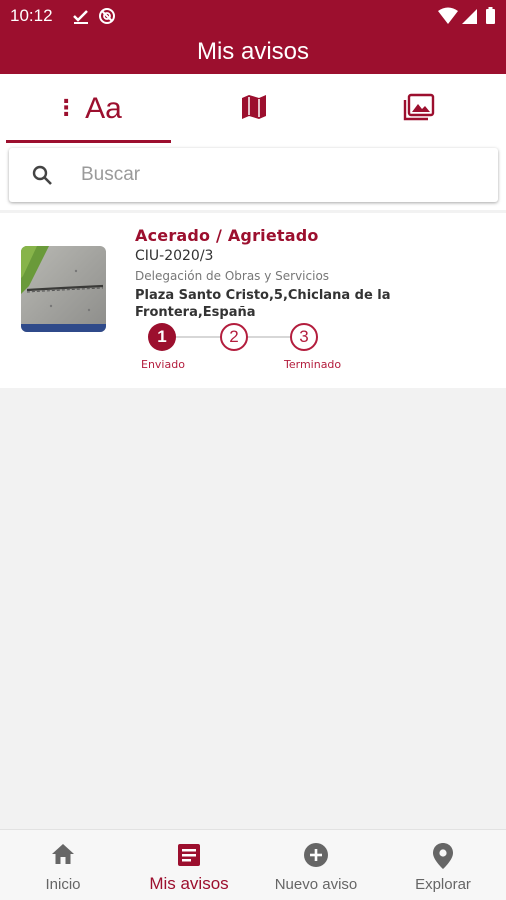  Describe the element at coordinates (163, 364) in the screenshot. I see `step-1-label: Enviado` at that location.